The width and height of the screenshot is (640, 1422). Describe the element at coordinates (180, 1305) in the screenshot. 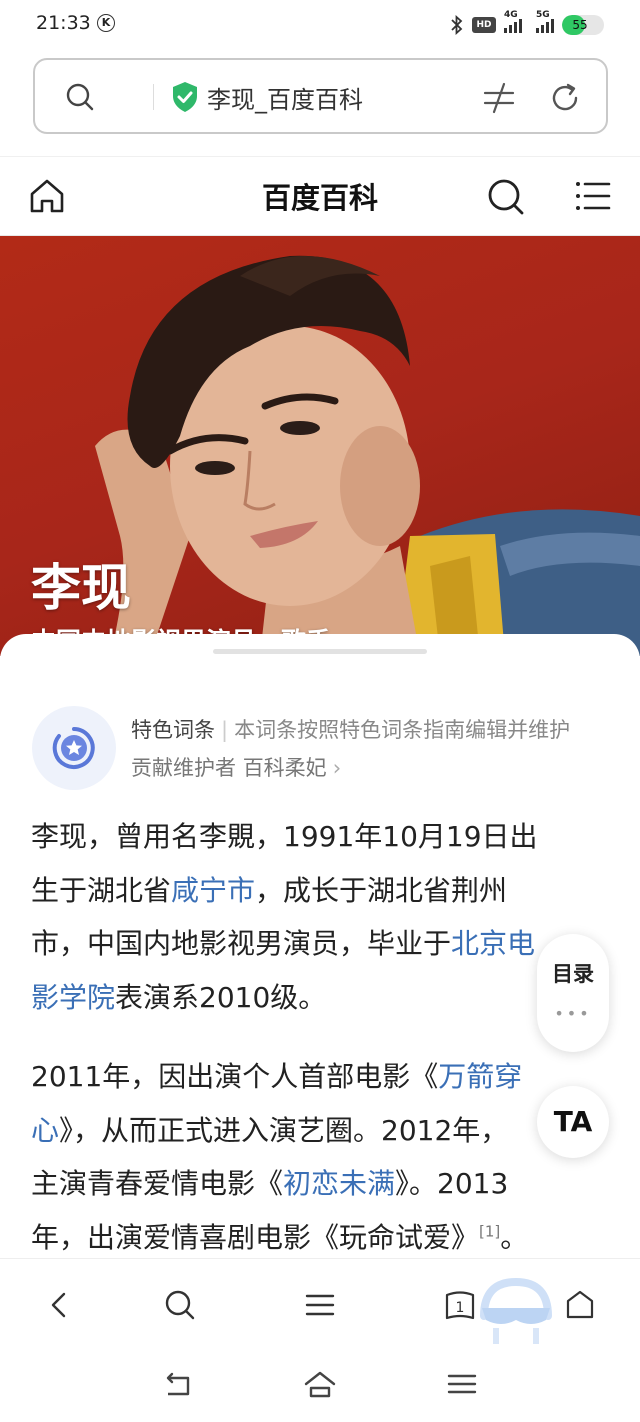

I see `toolbar-search-icon` at that location.